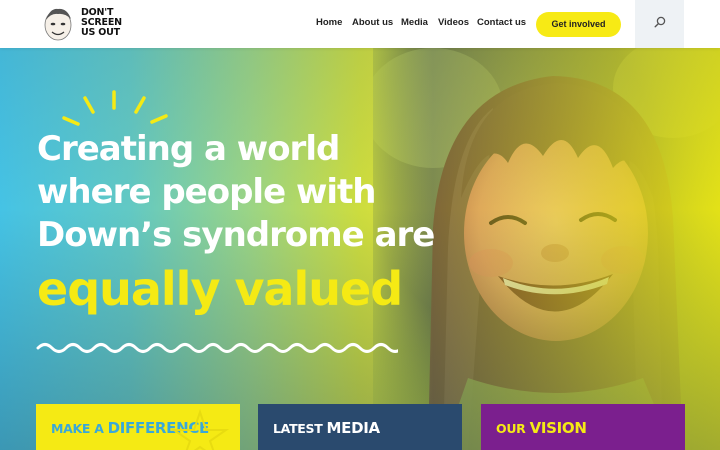 Image resolution: width=720 pixels, height=450 pixels. Describe the element at coordinates (353, 428) in the screenshot. I see `card-2-emphasis: MEDIA` at that location.